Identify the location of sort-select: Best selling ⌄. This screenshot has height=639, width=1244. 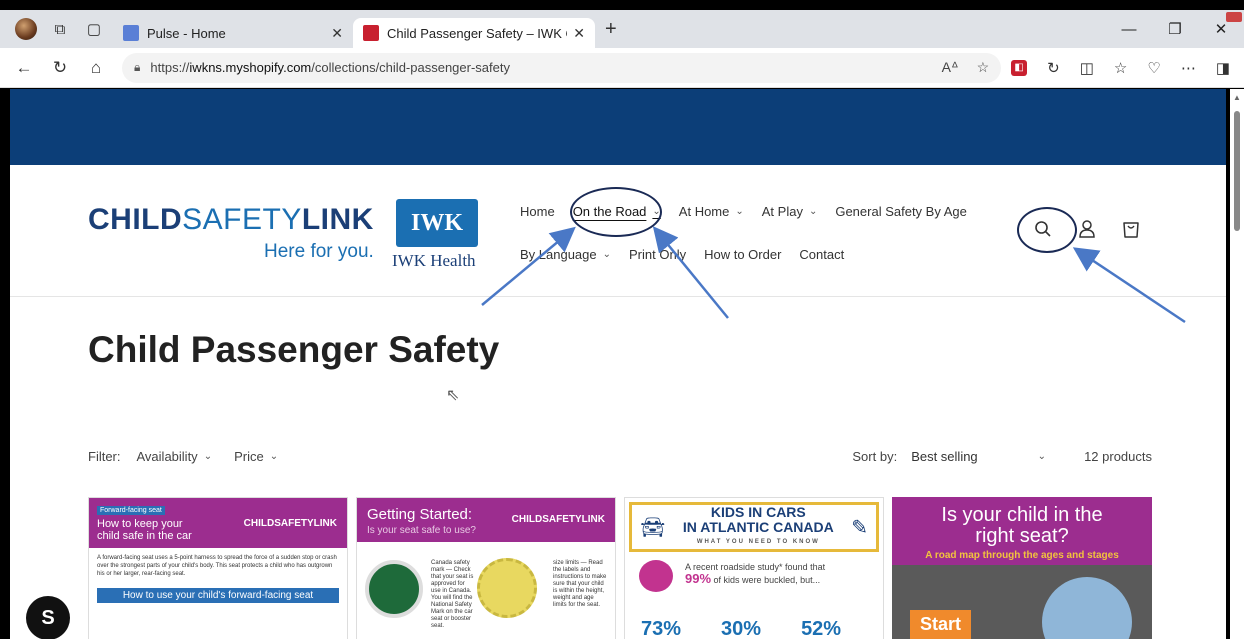
(978, 456).